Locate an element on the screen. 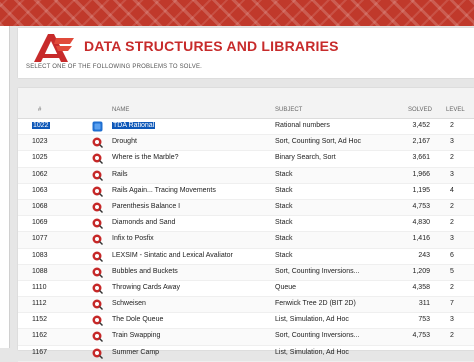 This screenshot has height=362, width=474. problem-name: LEXSIM - Sintatic and Lexical Avaliator is located at coordinates (172, 255).